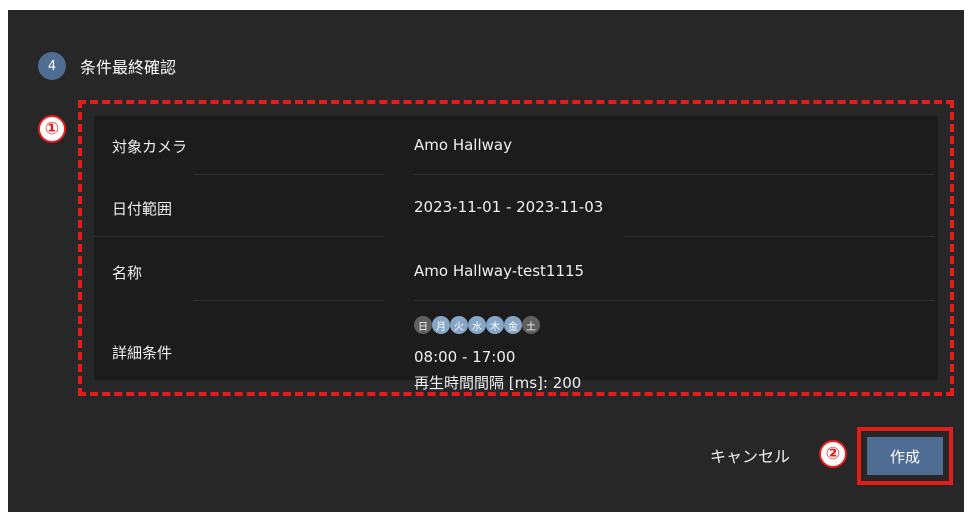  I want to click on step-number-badge: 4, so click(52, 66).